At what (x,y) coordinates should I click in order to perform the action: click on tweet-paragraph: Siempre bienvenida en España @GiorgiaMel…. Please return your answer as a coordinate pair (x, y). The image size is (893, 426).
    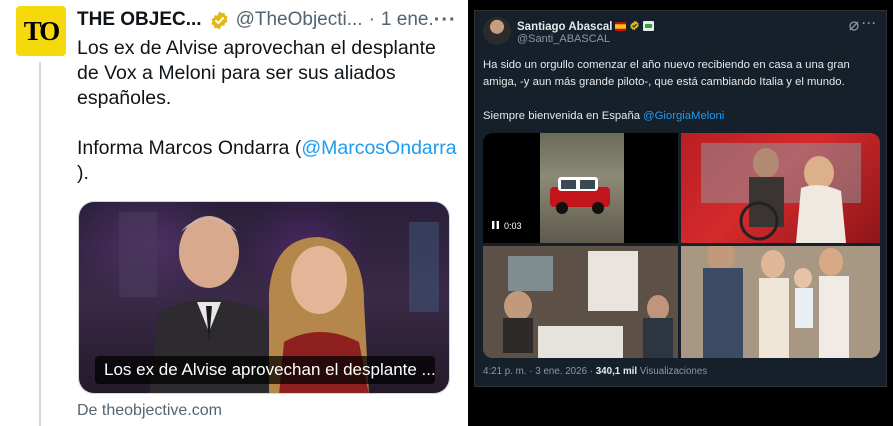
    Looking at the image, I should click on (683, 116).